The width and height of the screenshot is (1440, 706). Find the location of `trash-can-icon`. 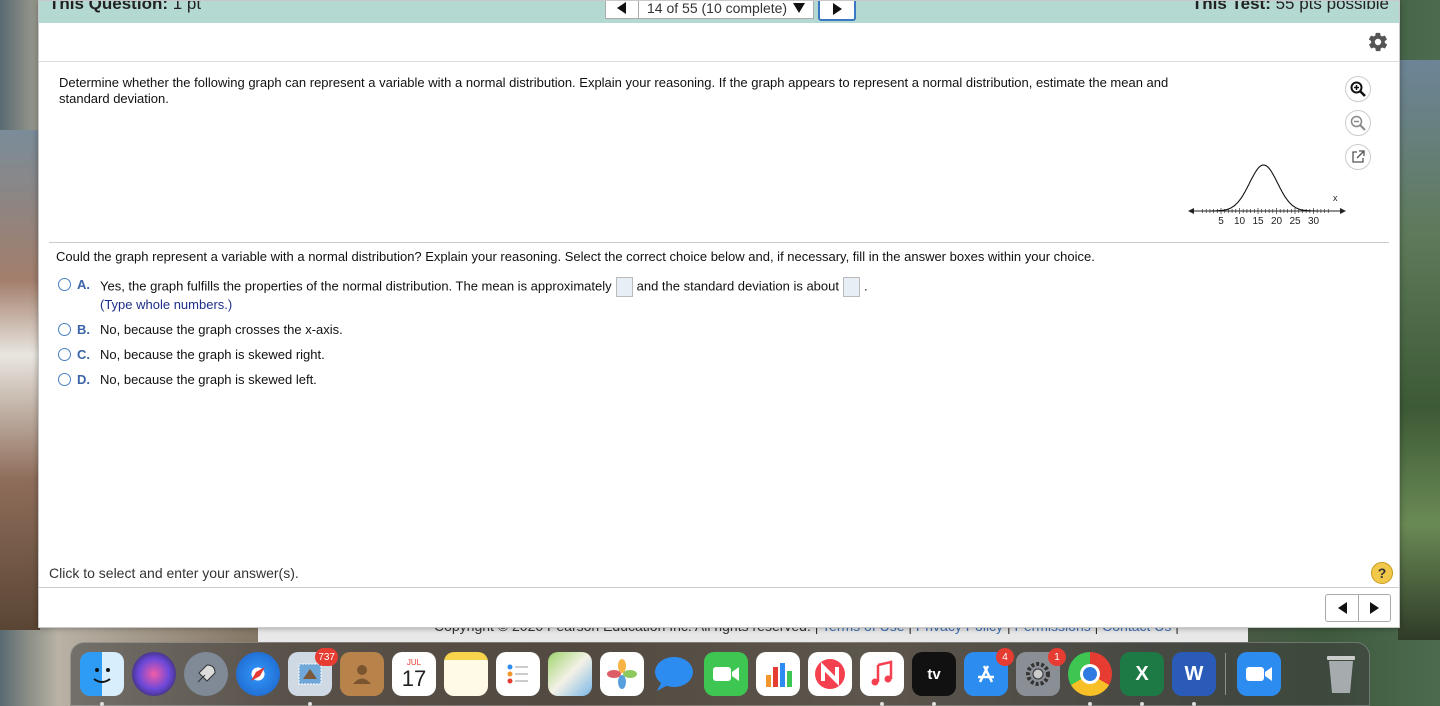

trash-can-icon is located at coordinates (1341, 674).